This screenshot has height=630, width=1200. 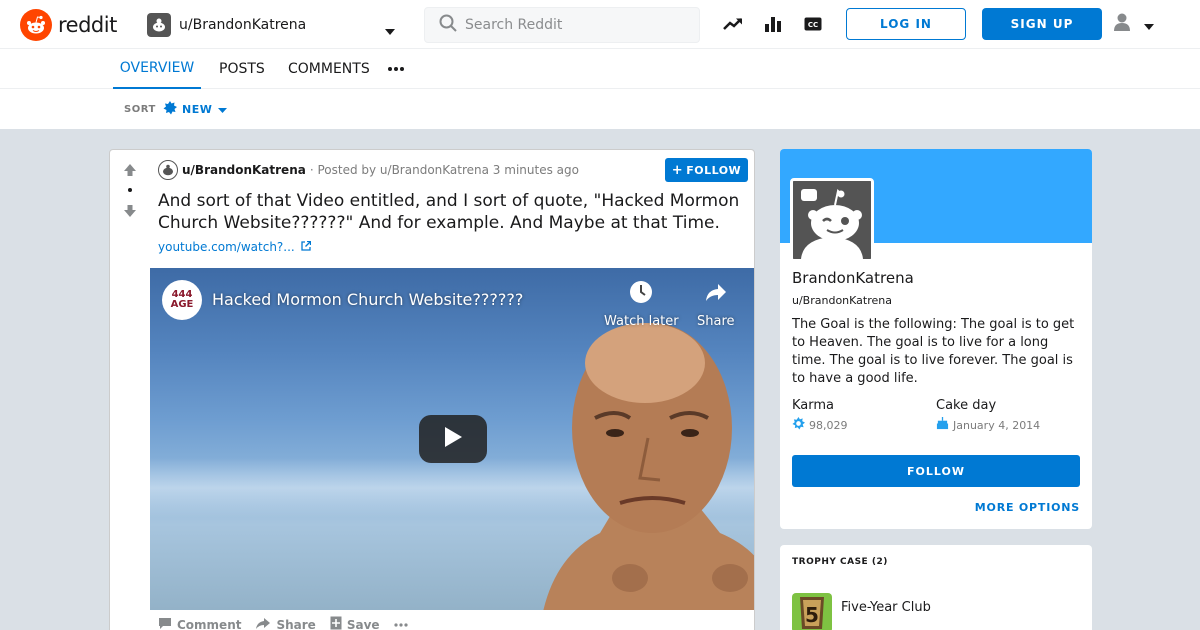 I want to click on watch-later-label: Watch later, so click(x=641, y=321).